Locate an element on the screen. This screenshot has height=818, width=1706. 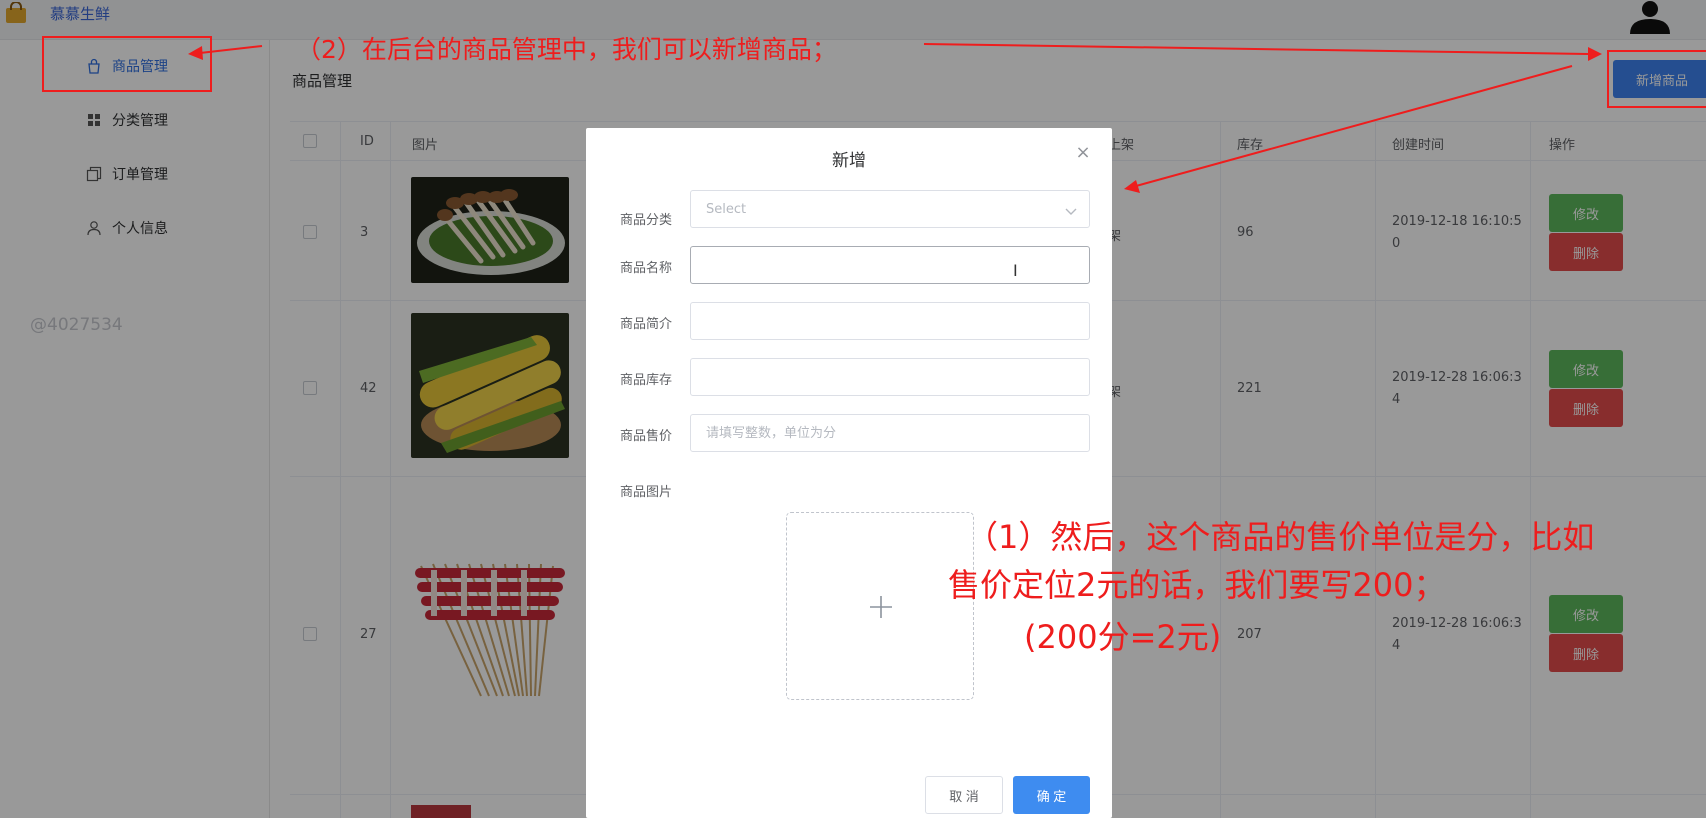
dialog-title: 新增 is located at coordinates (849, 161).